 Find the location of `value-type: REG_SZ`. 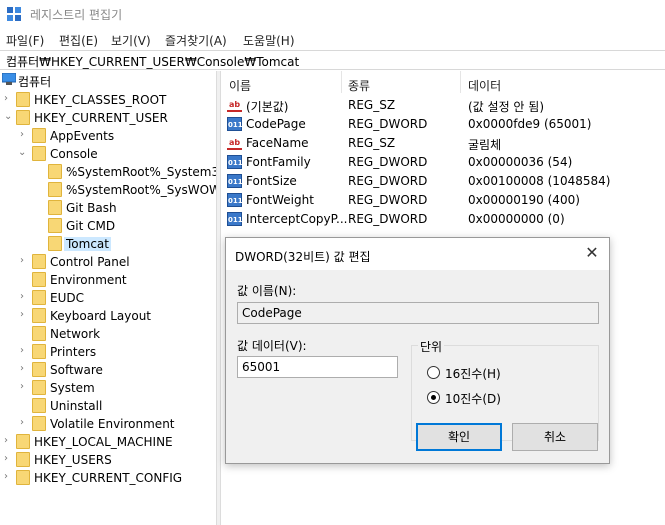

value-type: REG_SZ is located at coordinates (372, 105).